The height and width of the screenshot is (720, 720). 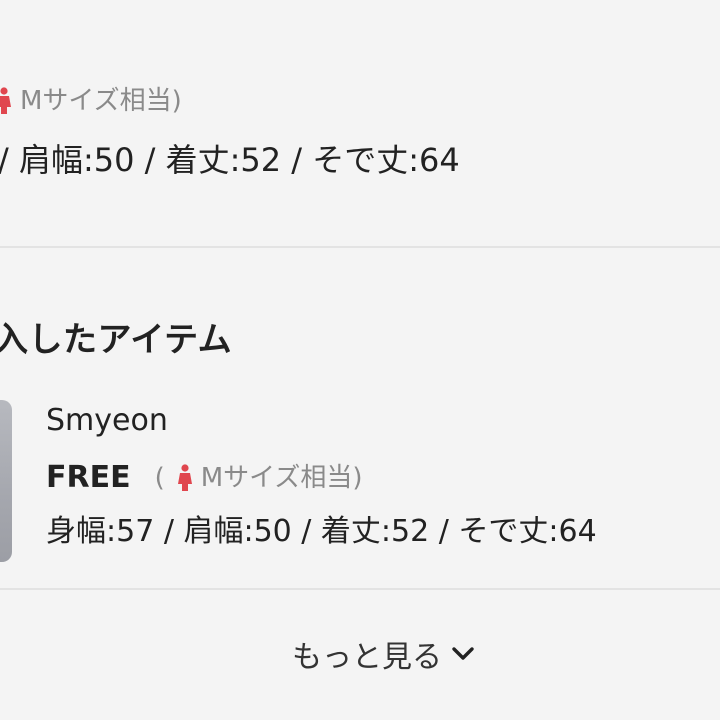 What do you see at coordinates (6, 481) in the screenshot?
I see `item-thumbnail` at bounding box center [6, 481].